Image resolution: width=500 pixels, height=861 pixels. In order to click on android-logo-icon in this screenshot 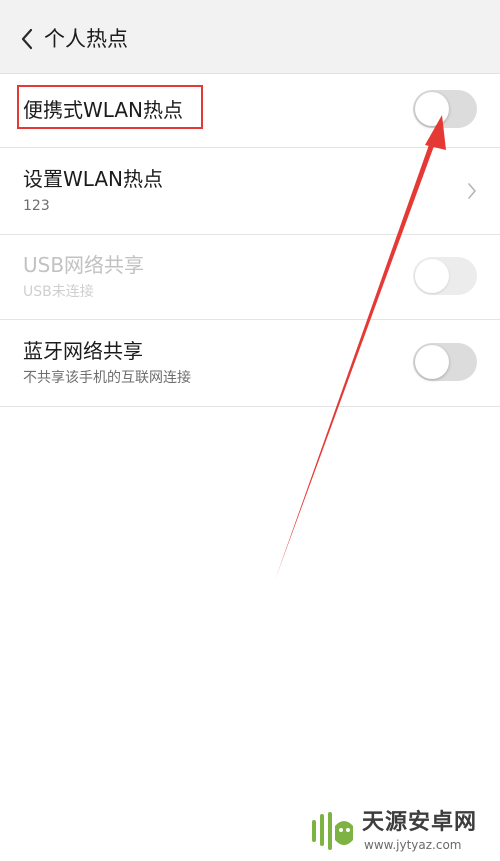, I will do `click(332, 831)`.